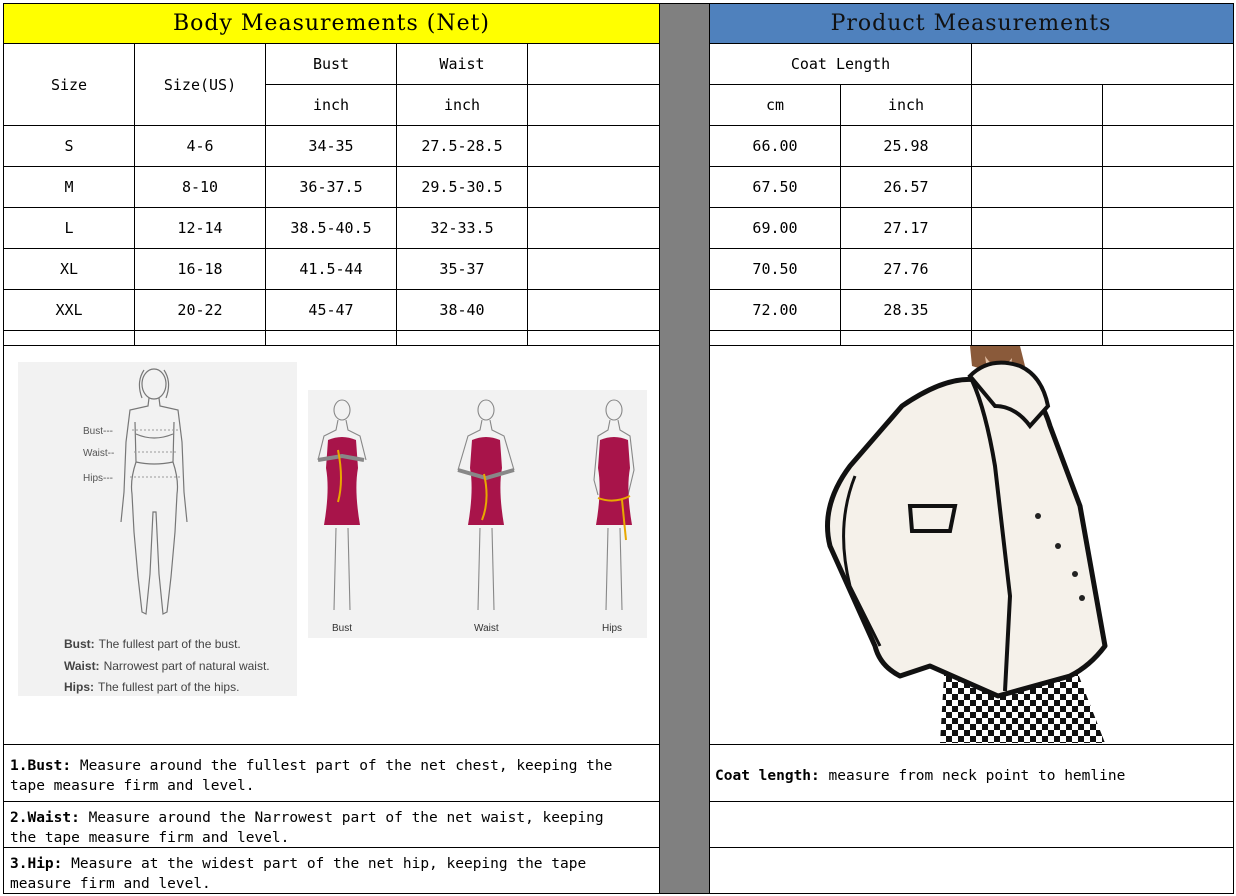  What do you see at coordinates (767, 776) in the screenshot?
I see `note-coat-term: Coat length:` at bounding box center [767, 776].